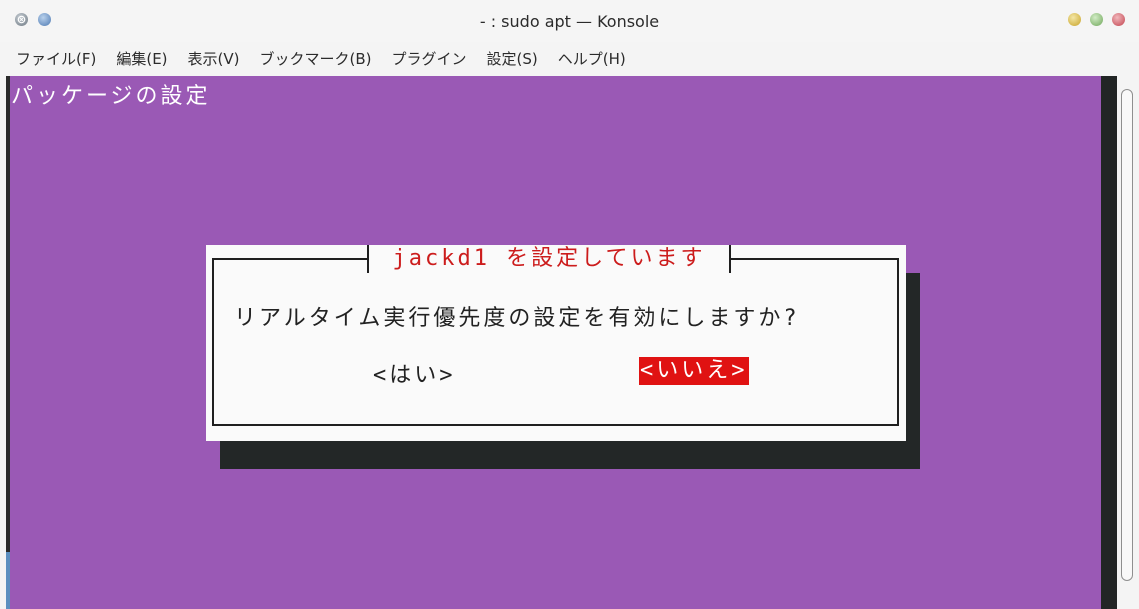 The image size is (1139, 609). What do you see at coordinates (512, 58) in the screenshot?
I see `menu-settings: 設定(S)` at bounding box center [512, 58].